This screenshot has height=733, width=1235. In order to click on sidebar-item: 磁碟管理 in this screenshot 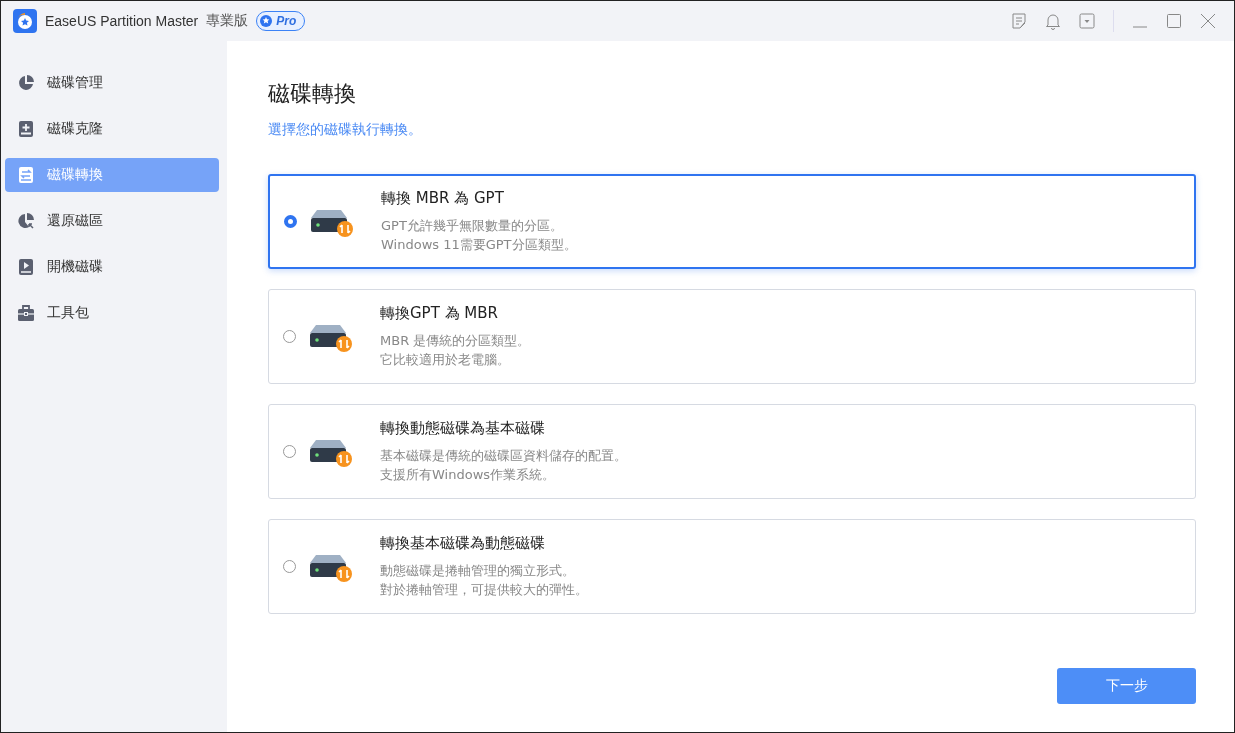, I will do `click(112, 83)`.